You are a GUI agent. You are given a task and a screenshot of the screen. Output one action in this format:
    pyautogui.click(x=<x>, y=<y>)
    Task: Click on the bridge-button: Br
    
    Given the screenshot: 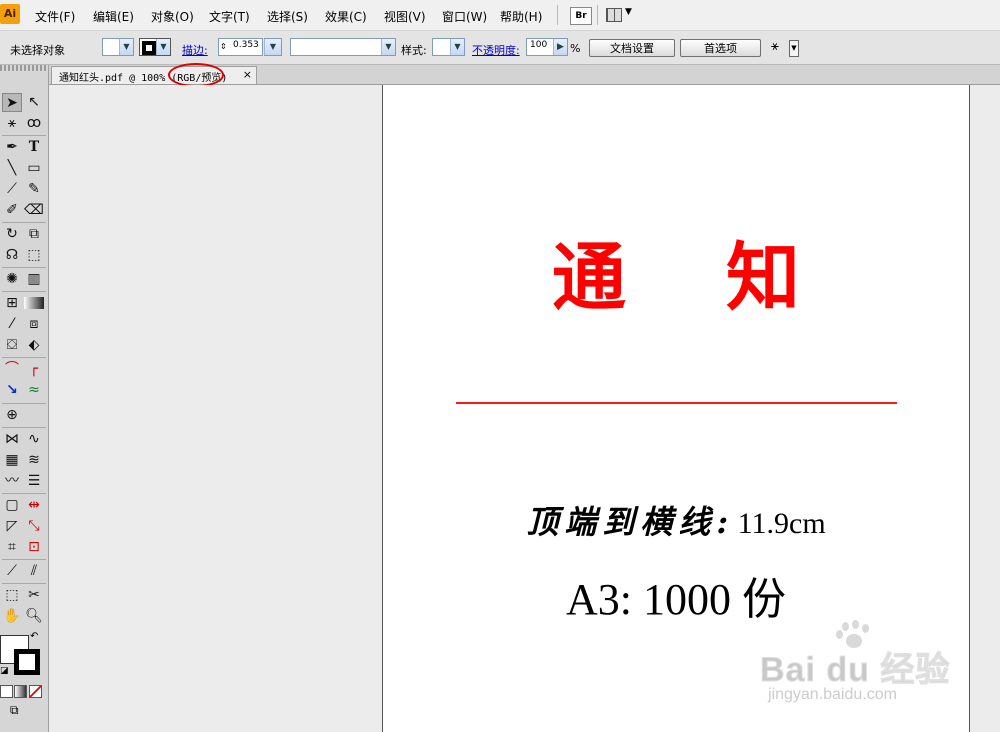 What is the action you would take?
    pyautogui.click(x=581, y=16)
    